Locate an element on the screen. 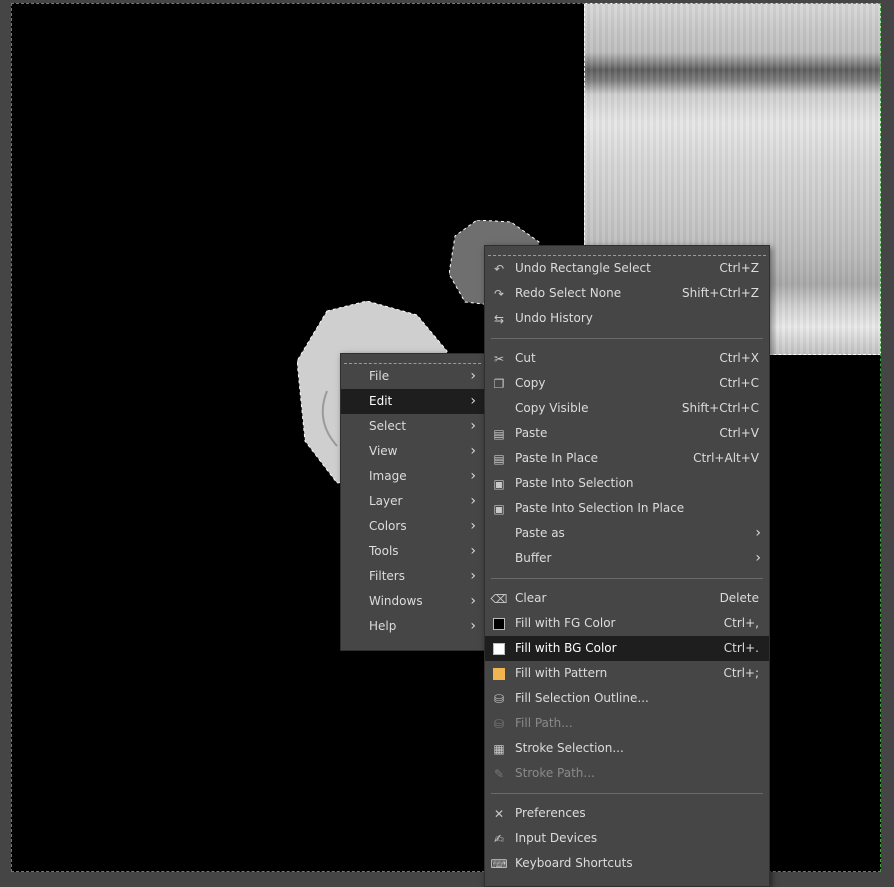  menu-item-copy: ❐ Copy Ctrl+C is located at coordinates (627, 383).